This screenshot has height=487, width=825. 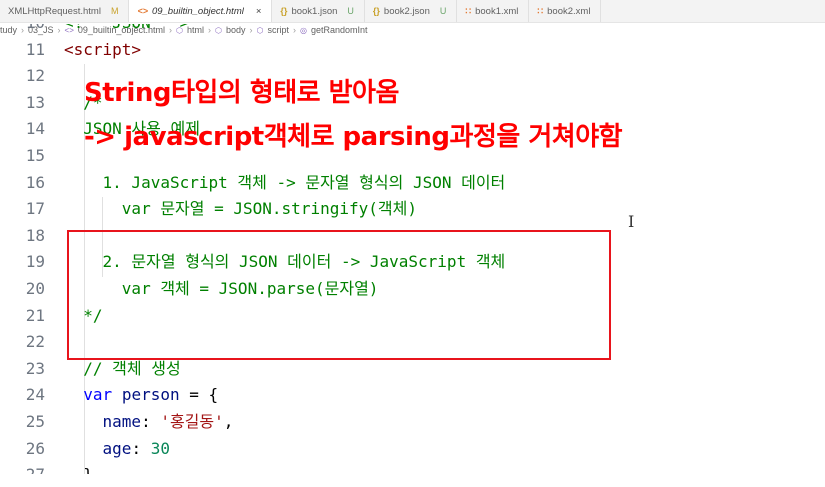 What do you see at coordinates (35, 395) in the screenshot?
I see `line-number: 24` at bounding box center [35, 395].